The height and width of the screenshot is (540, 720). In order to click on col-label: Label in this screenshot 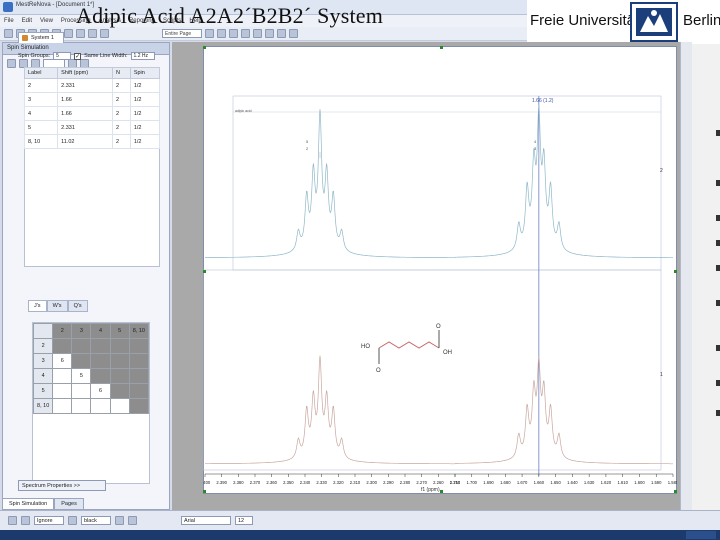, I will do `click(41, 73)`.